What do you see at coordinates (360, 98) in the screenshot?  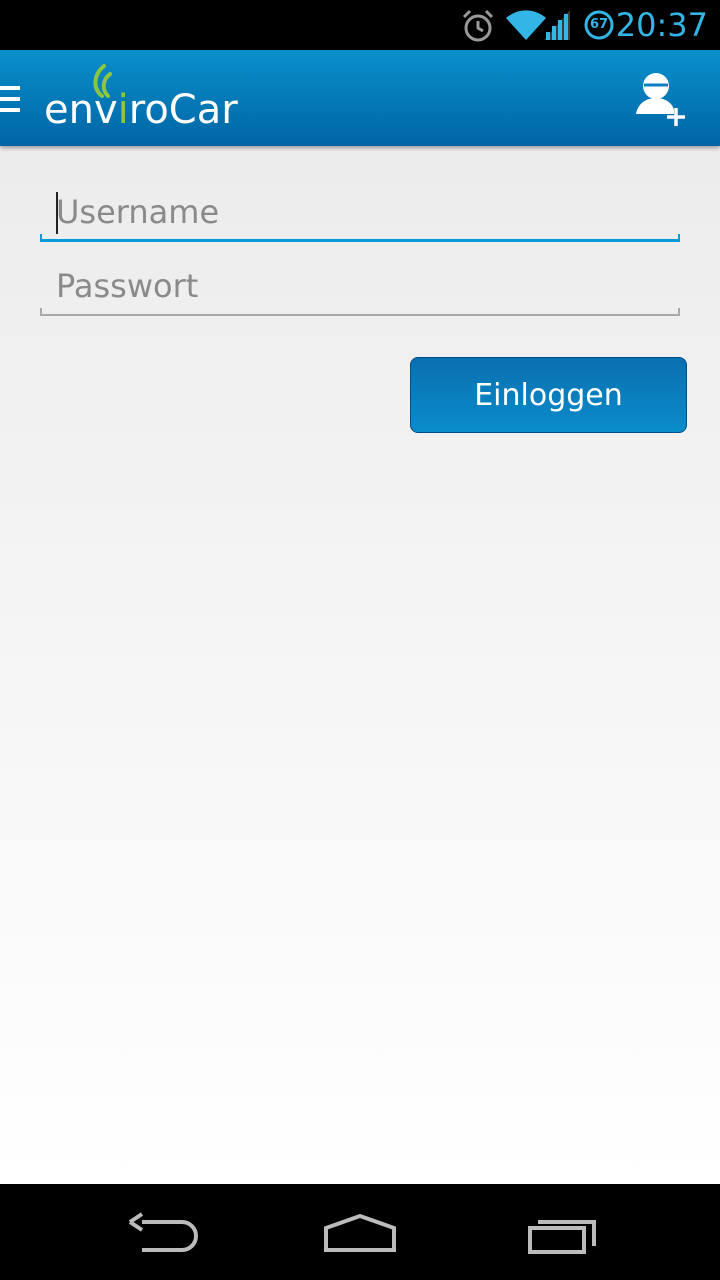 I see `action-bar: enviroCar` at bounding box center [360, 98].